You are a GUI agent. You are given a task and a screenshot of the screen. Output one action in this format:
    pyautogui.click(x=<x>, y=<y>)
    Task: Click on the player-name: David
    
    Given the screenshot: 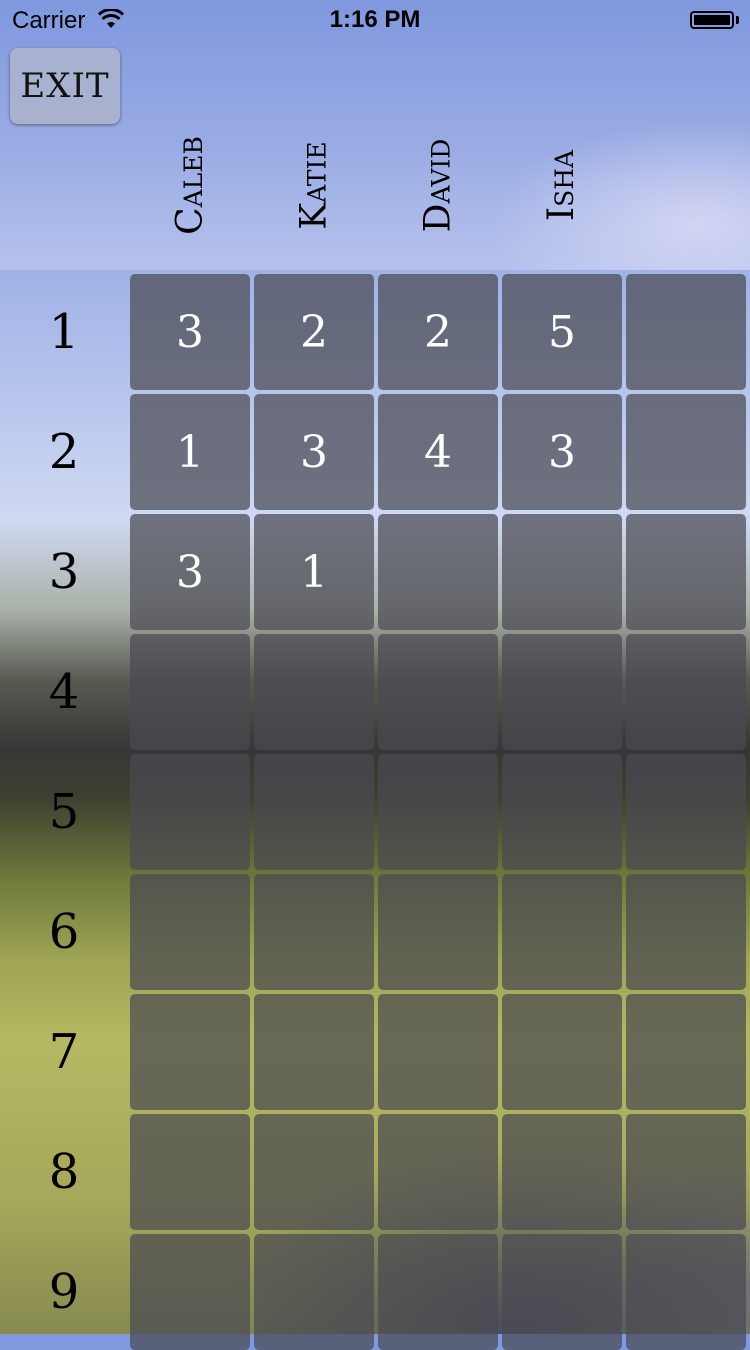 What is the action you would take?
    pyautogui.click(x=438, y=185)
    